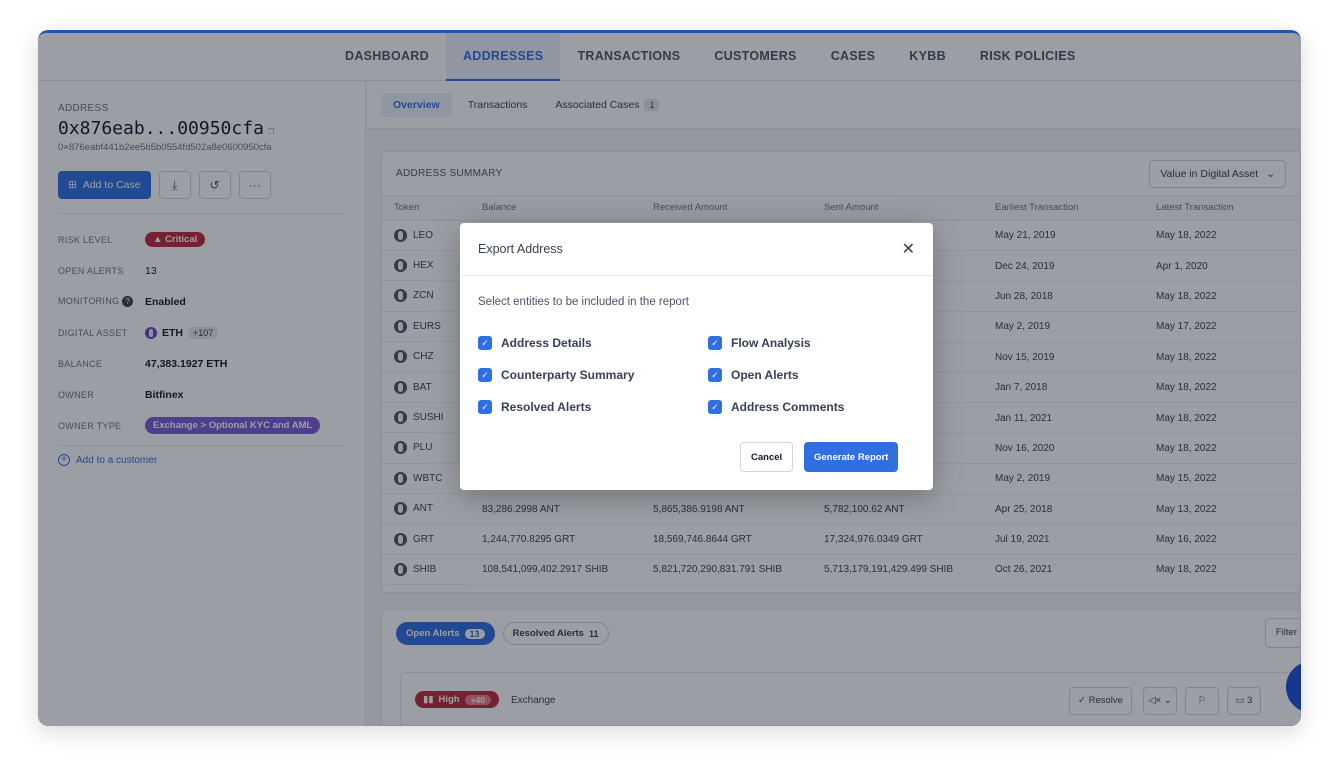  Describe the element at coordinates (520, 249) in the screenshot. I see `modal-title: Export Address` at that location.